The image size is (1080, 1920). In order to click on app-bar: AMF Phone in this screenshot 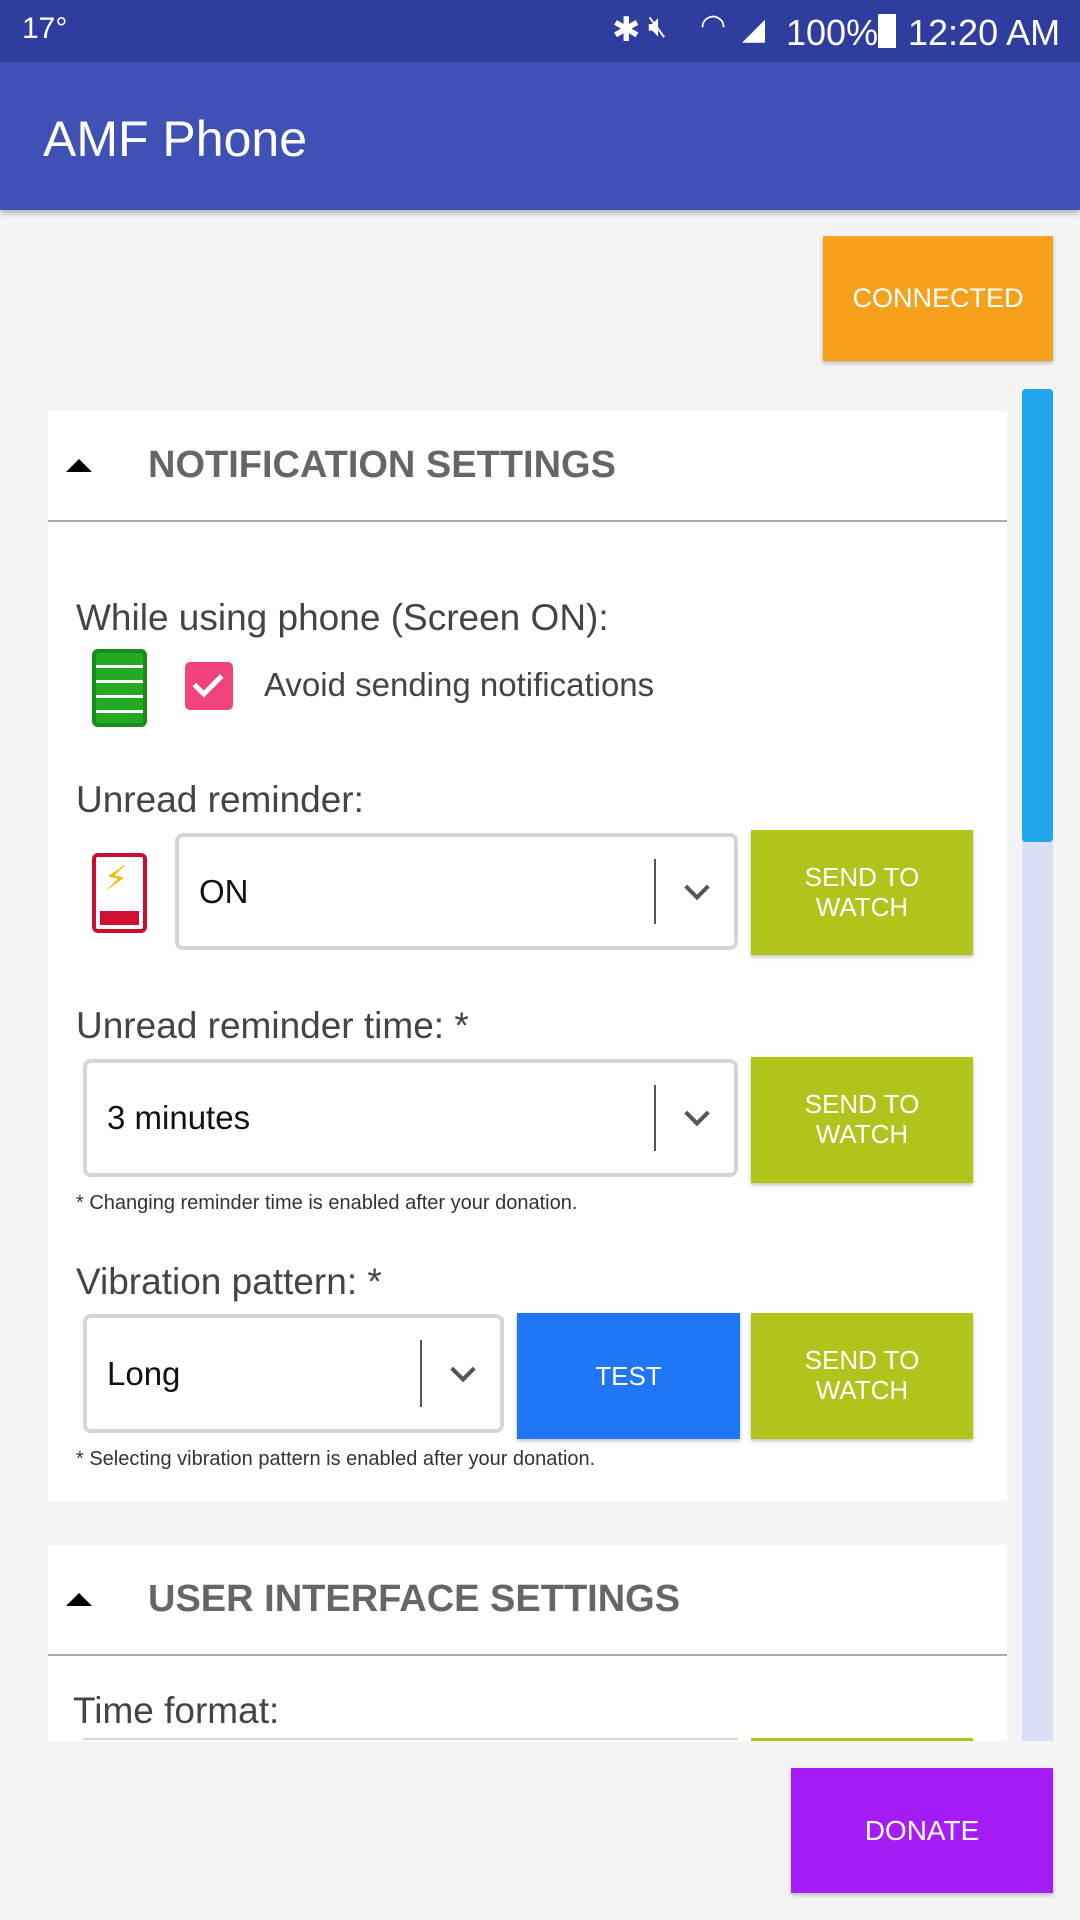, I will do `click(540, 136)`.